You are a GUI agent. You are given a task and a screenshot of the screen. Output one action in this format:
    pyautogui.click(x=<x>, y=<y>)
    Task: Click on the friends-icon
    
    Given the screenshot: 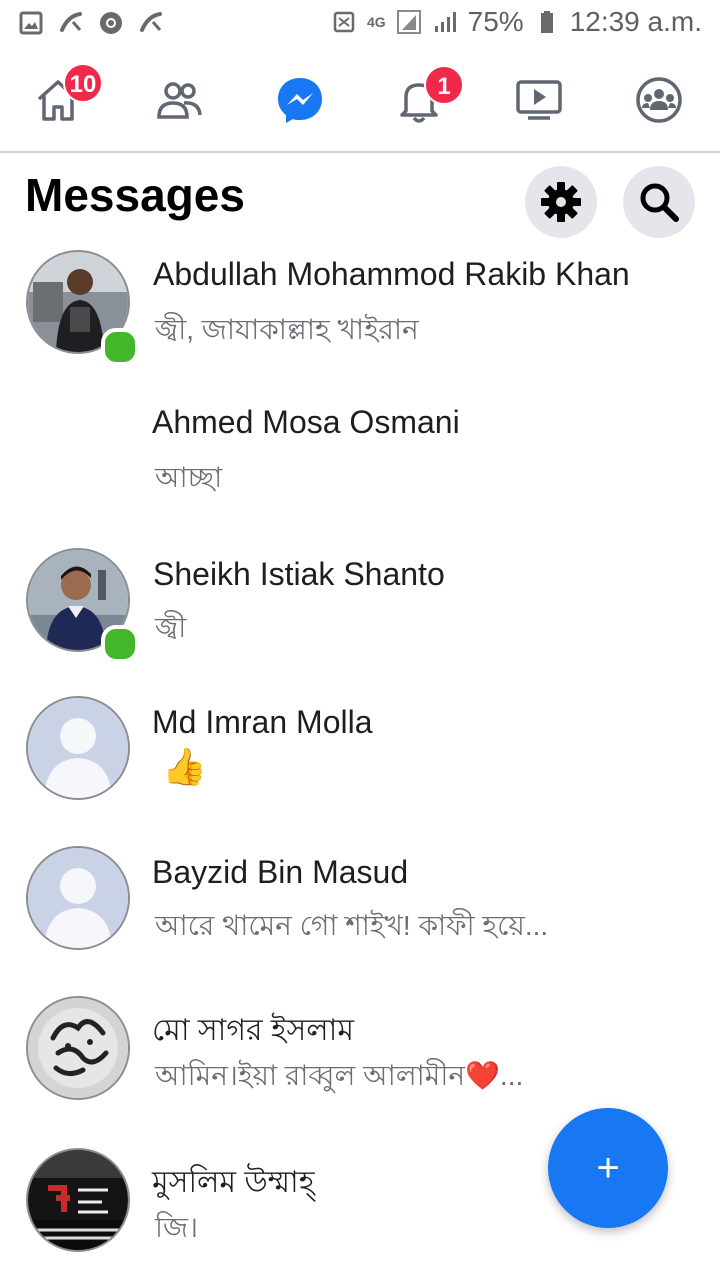 What is the action you would take?
    pyautogui.click(x=179, y=100)
    